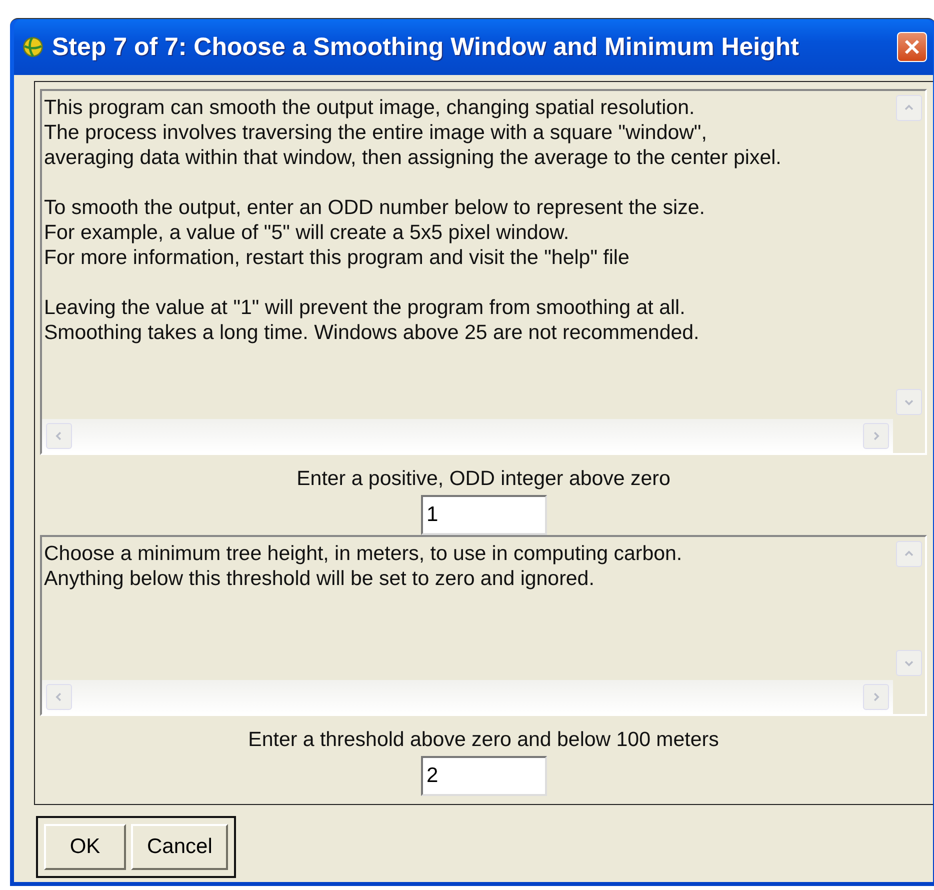 This screenshot has height=890, width=934. Describe the element at coordinates (320, 578) in the screenshot. I see `message-line: Anything below this threshold will be set to zero and ignored.` at that location.